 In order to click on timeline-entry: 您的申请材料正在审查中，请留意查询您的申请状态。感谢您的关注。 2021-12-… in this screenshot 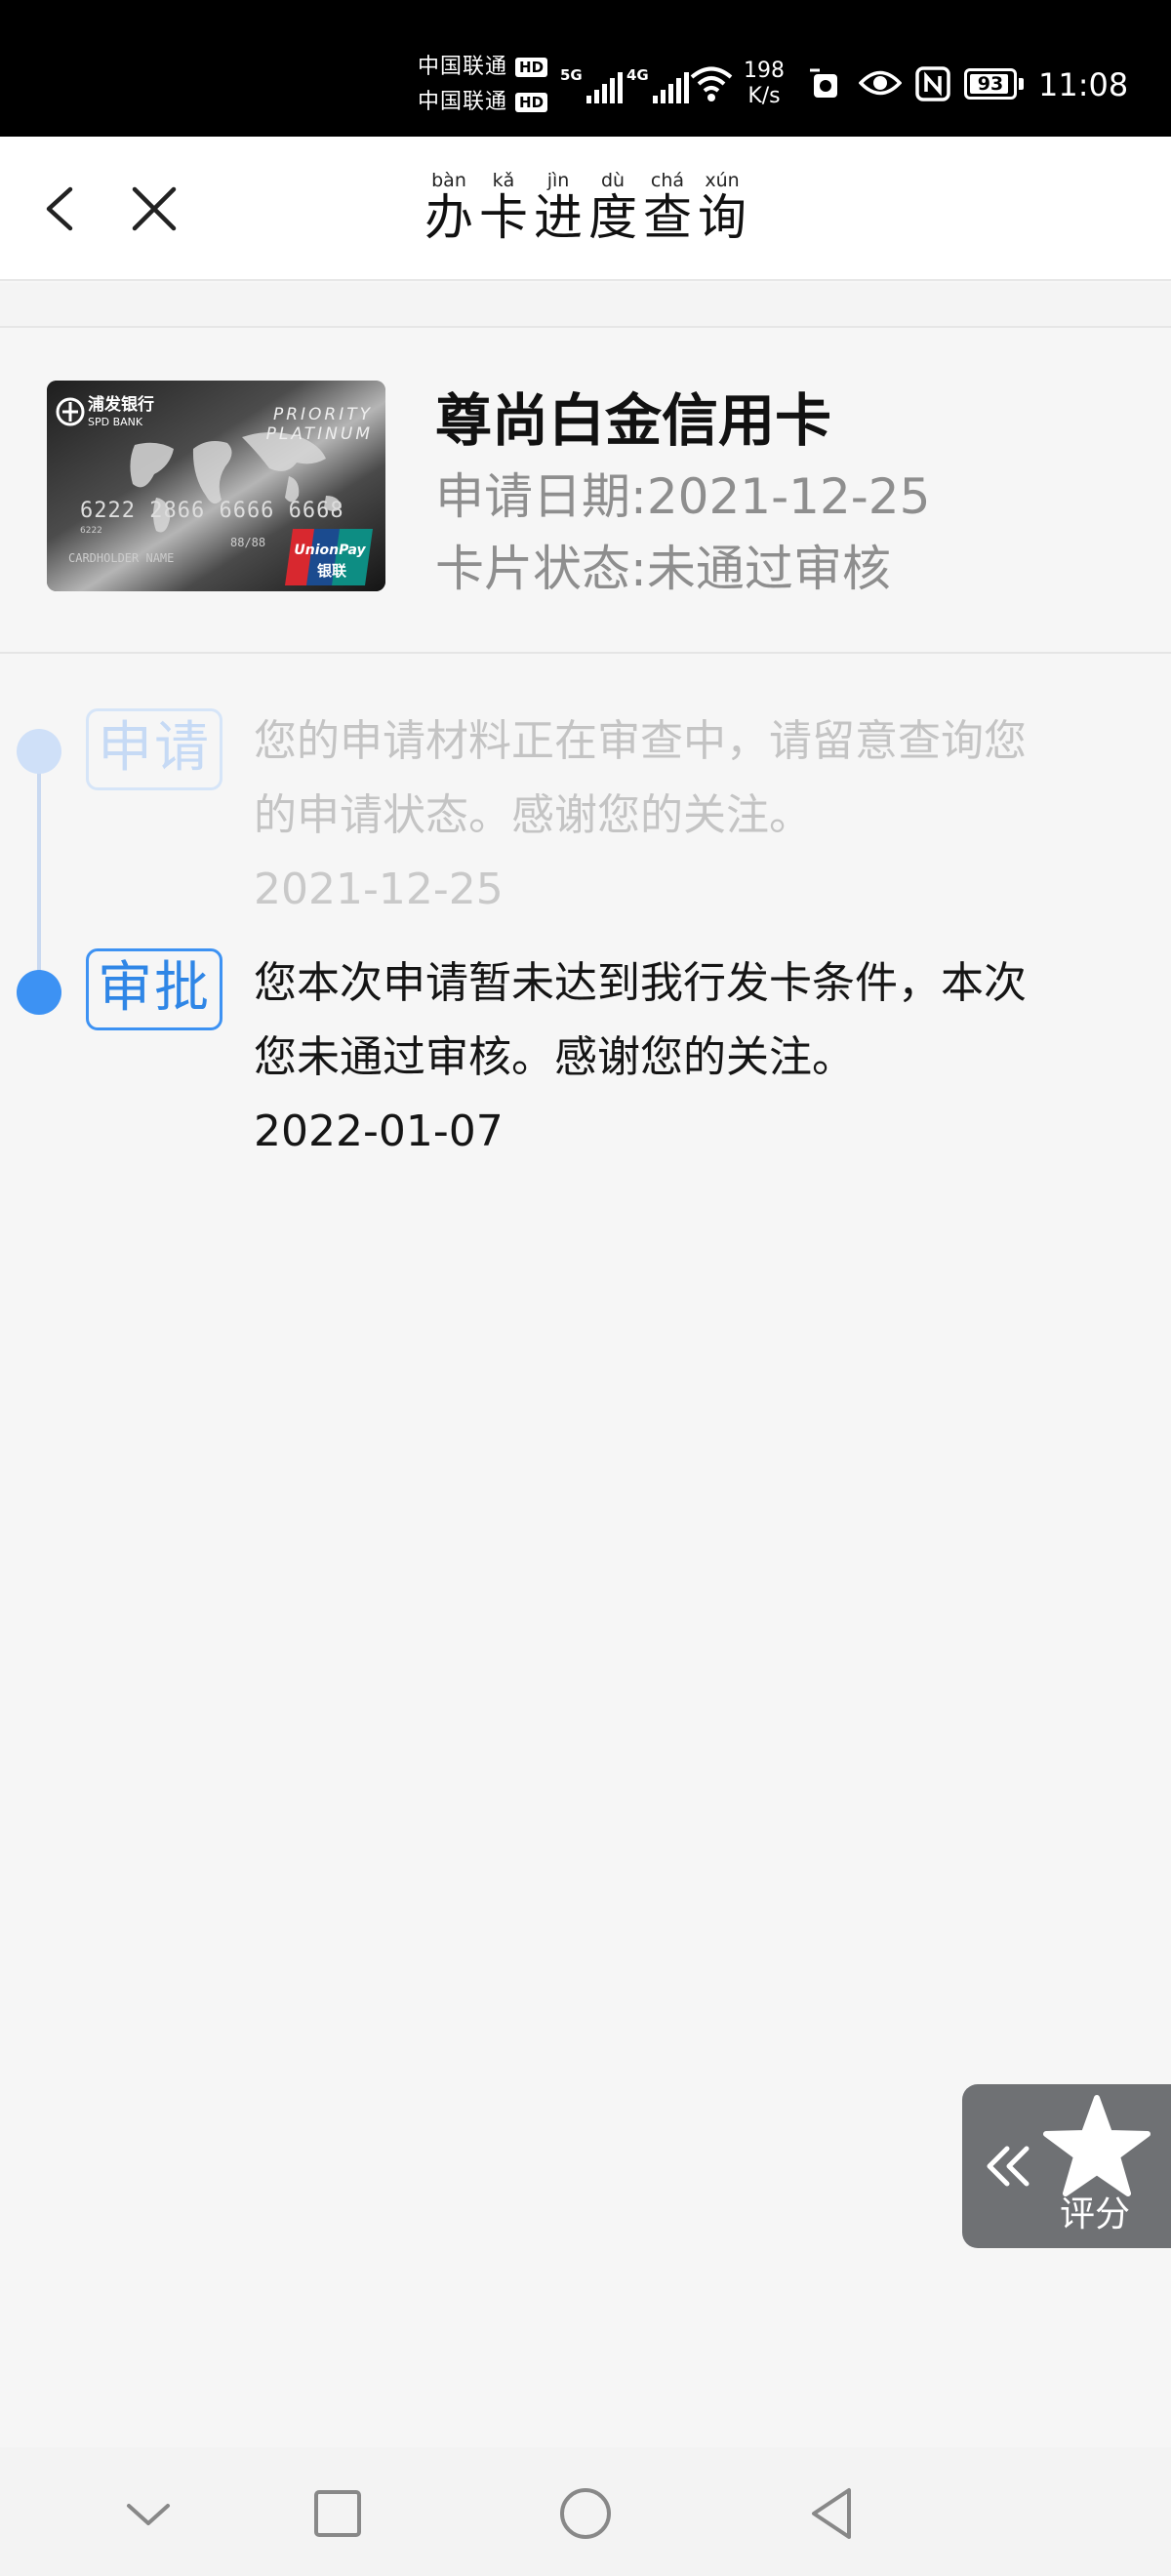, I will do `click(654, 815)`.